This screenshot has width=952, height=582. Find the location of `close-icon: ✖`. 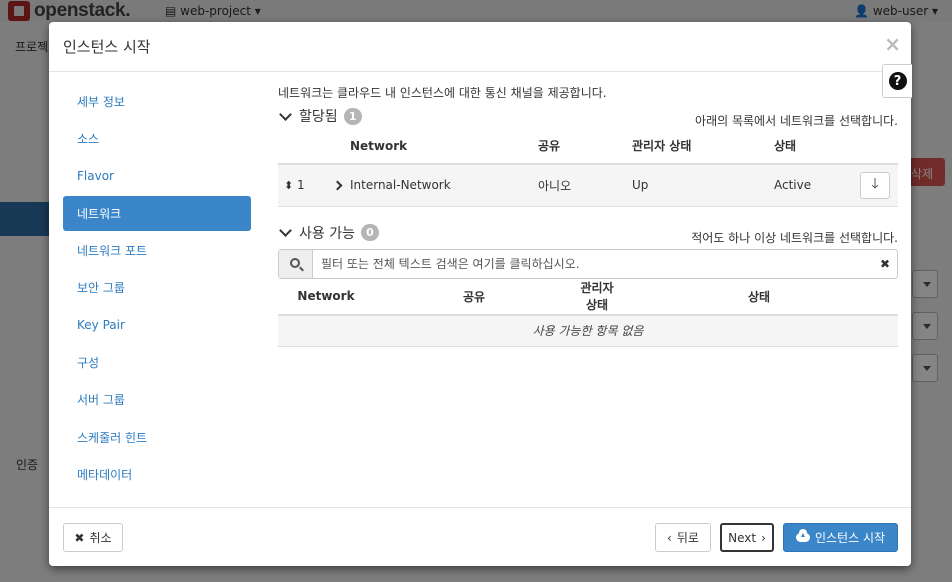

close-icon: ✖ is located at coordinates (79, 537).